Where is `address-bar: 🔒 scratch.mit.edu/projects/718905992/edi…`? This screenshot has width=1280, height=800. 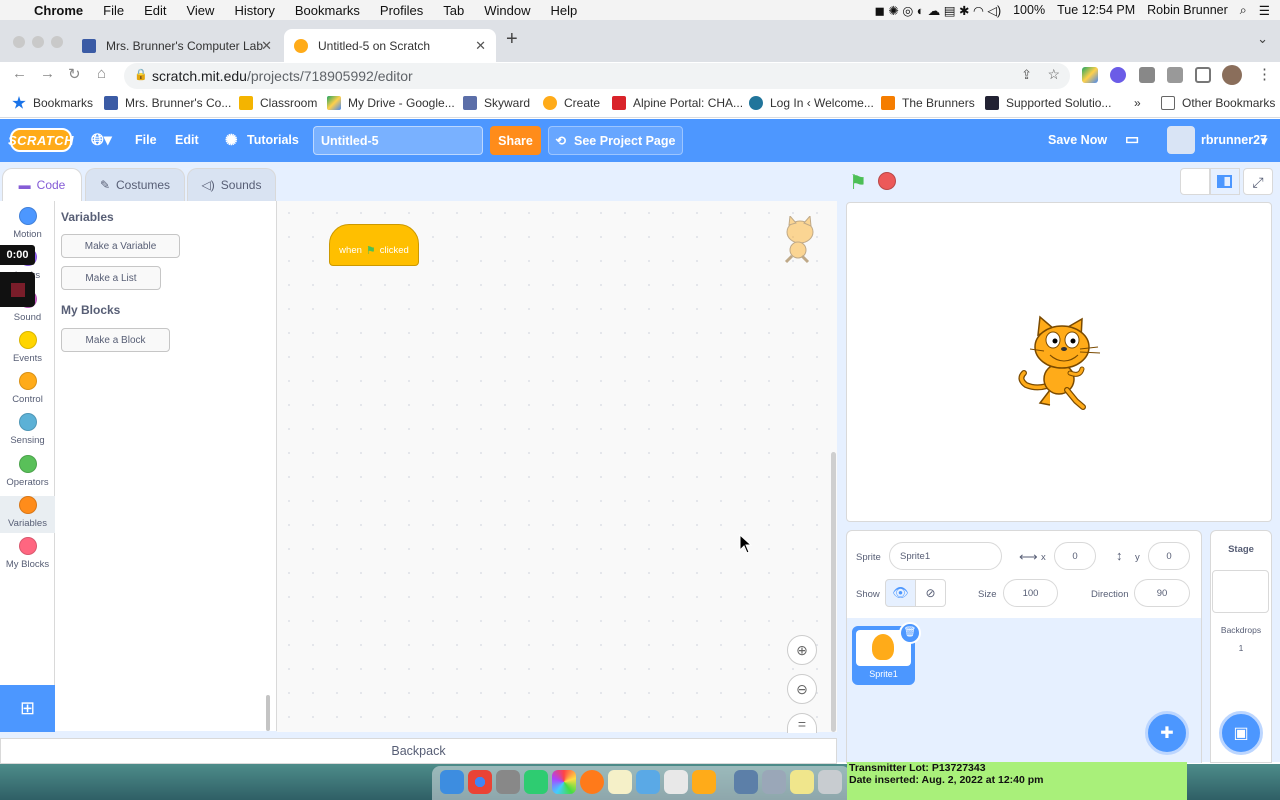
address-bar: 🔒 scratch.mit.edu/projects/718905992/edi… is located at coordinates (597, 76).